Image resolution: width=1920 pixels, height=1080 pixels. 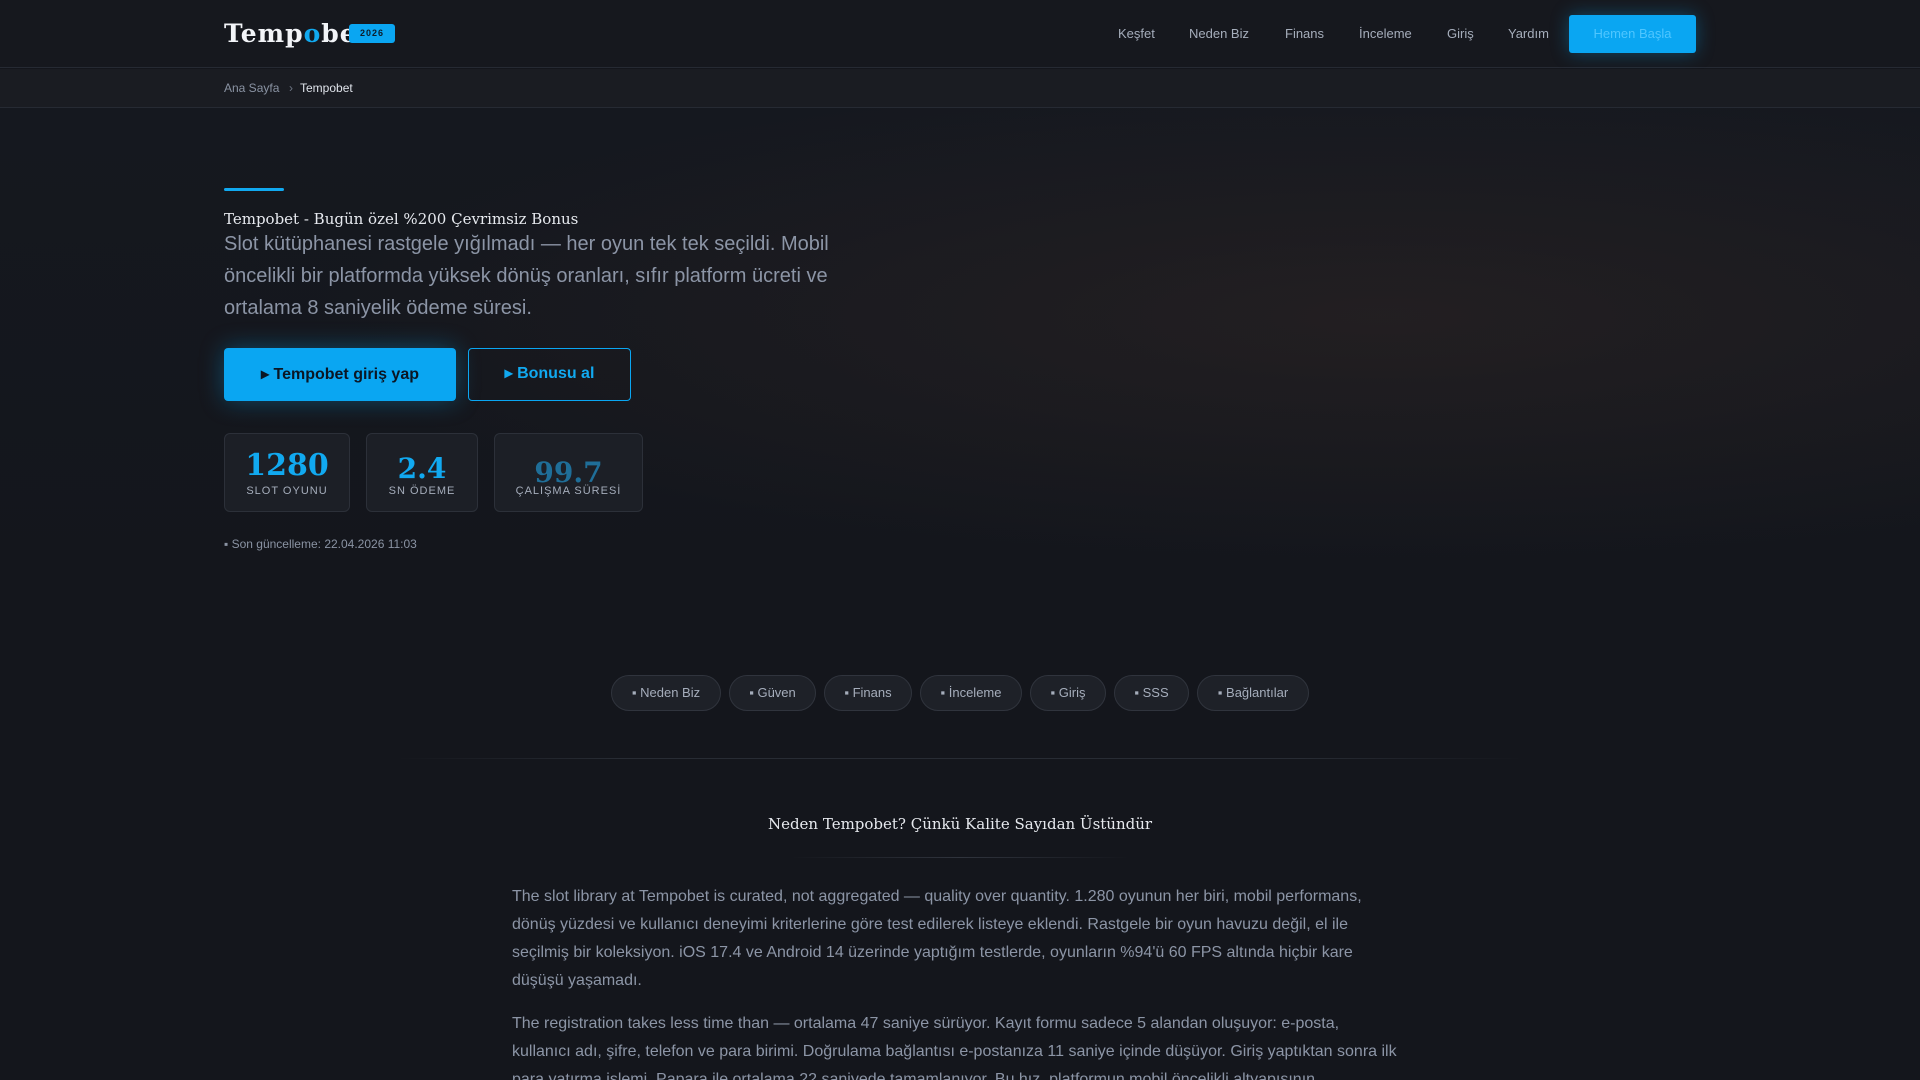 I want to click on login-icon: ▸, so click(x=267, y=374).